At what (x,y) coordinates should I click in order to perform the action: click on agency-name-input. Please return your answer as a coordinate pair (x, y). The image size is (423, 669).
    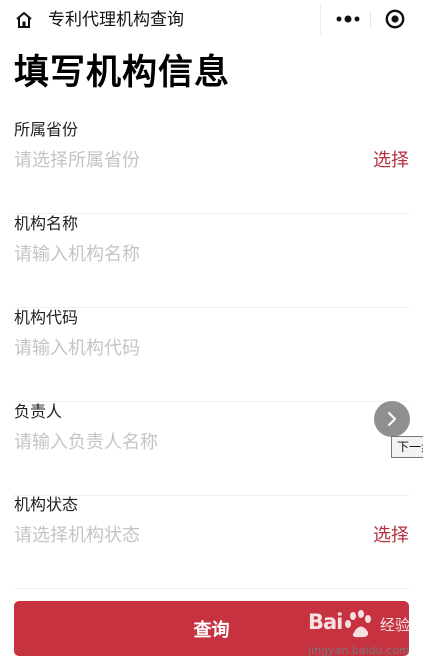
    Looking at the image, I should click on (184, 255).